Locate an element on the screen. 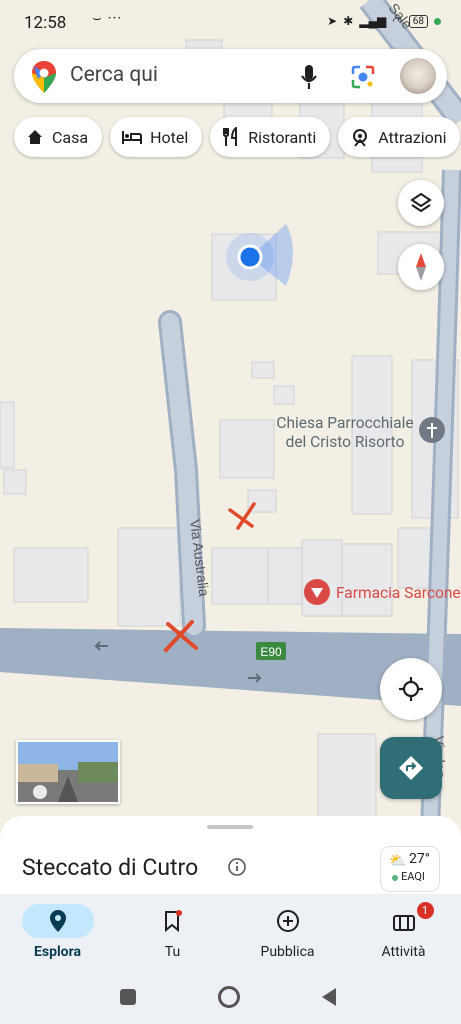 This screenshot has height=1024, width=461. notification-badge: 1 is located at coordinates (425, 910).